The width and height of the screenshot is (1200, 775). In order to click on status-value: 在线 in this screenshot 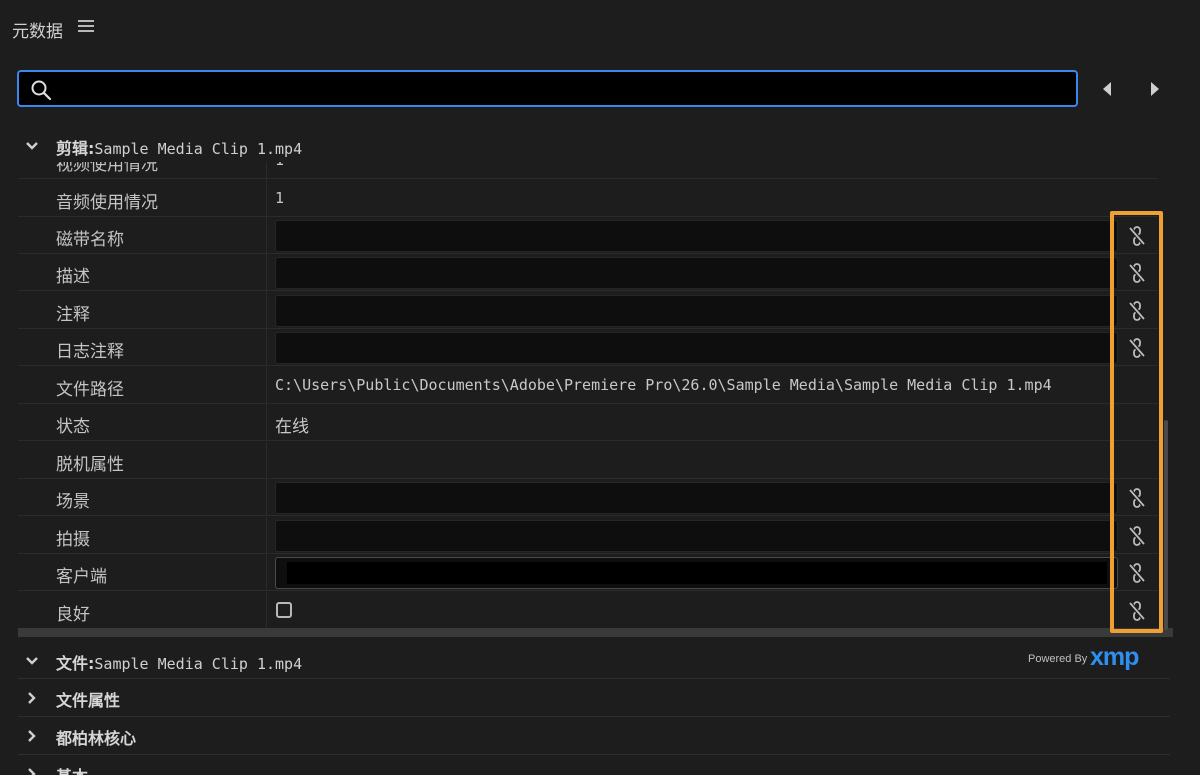, I will do `click(292, 427)`.